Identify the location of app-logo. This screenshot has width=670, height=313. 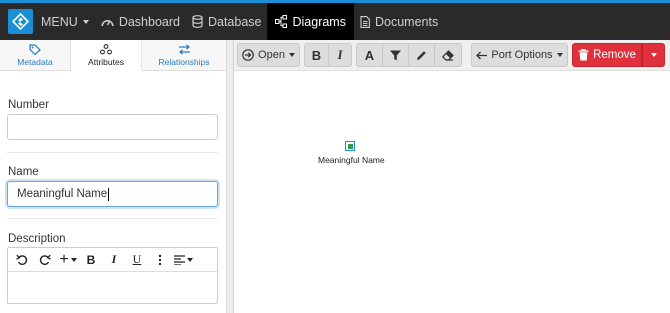
(20, 21).